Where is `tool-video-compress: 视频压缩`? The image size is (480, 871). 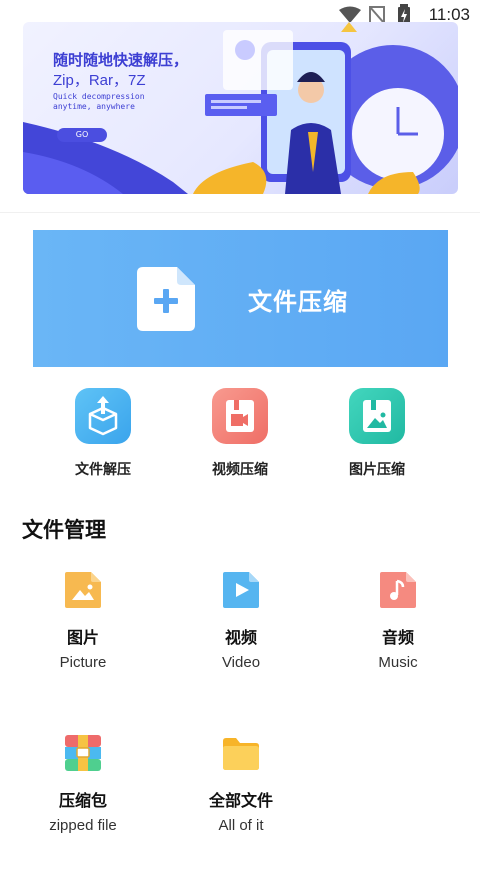
tool-video-compress: 视频压缩 is located at coordinates (240, 433).